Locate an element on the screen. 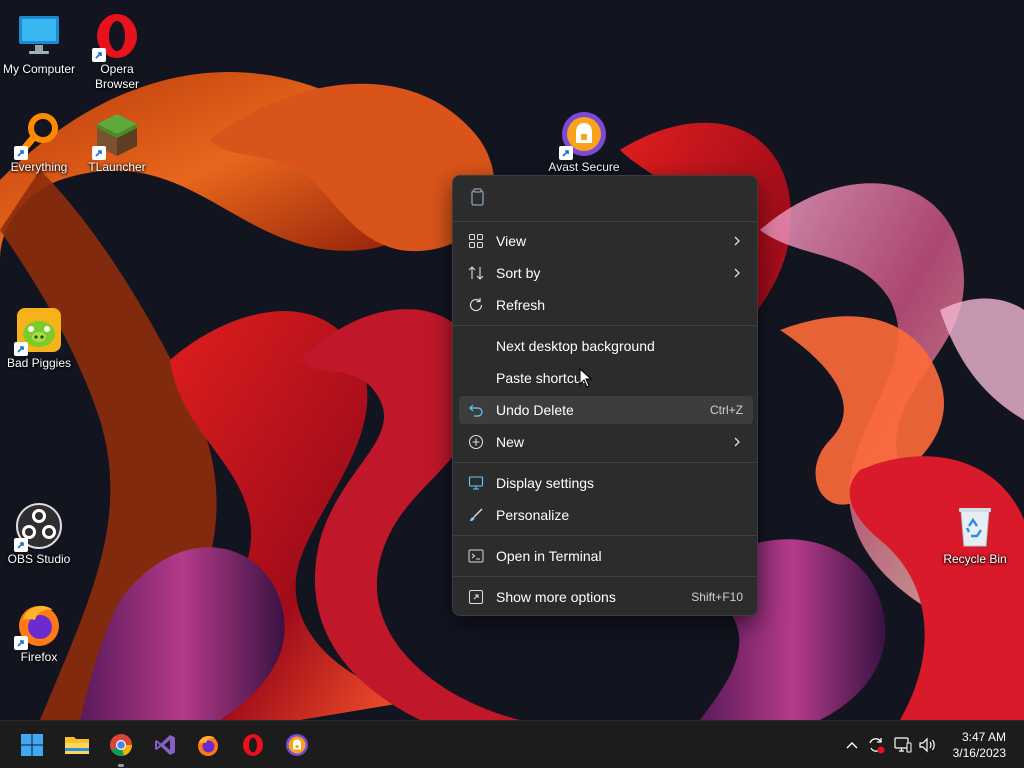  menu-item-label: Undo Delete is located at coordinates (535, 410).